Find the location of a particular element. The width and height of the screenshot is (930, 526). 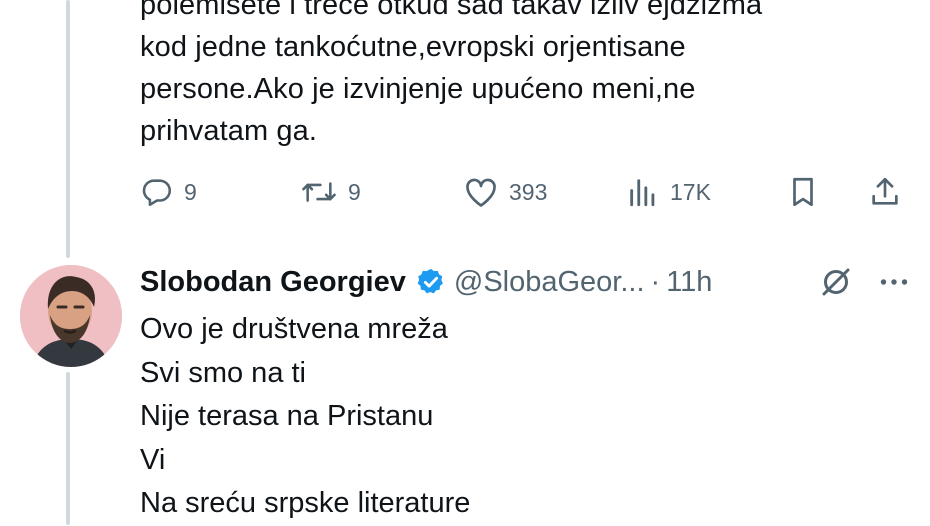

thread-line-bottom is located at coordinates (68, 448).